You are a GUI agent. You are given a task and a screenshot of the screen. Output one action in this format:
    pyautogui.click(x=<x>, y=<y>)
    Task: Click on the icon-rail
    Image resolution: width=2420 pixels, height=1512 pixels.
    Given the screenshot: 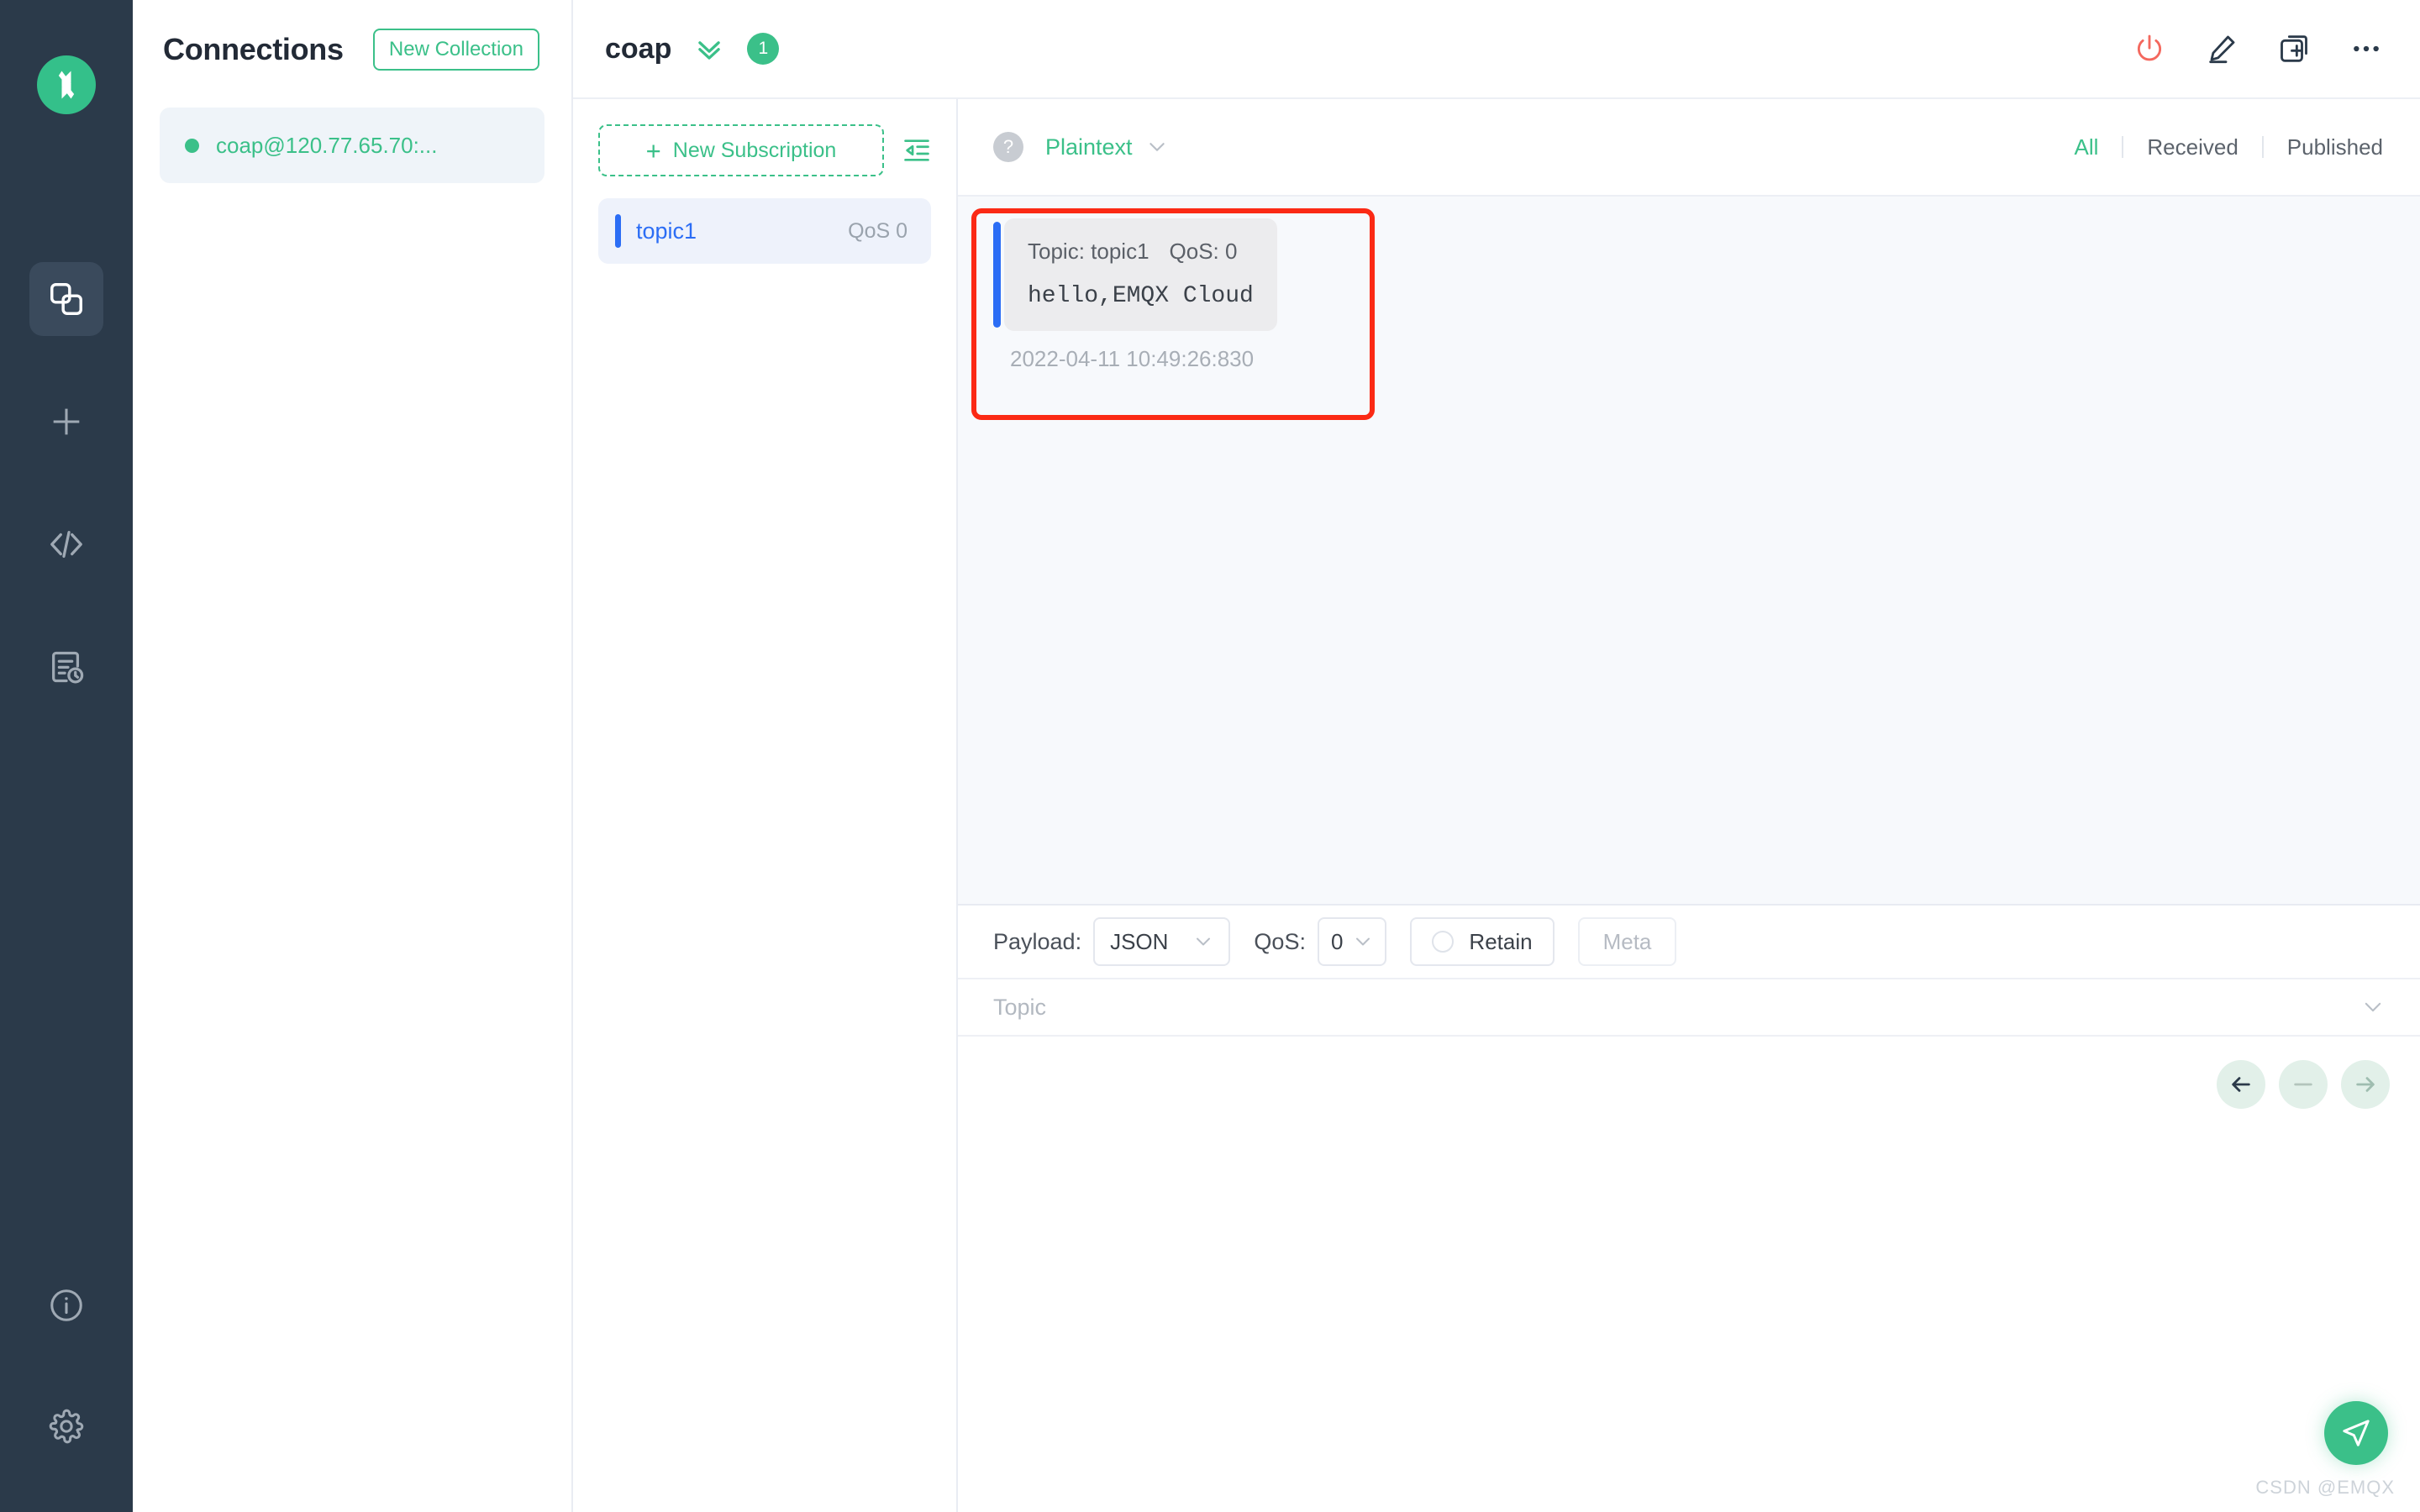 What is the action you would take?
    pyautogui.click(x=66, y=756)
    